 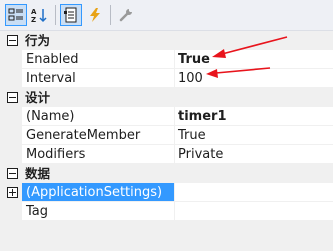 I want to click on categorized-icon, so click(x=16, y=15).